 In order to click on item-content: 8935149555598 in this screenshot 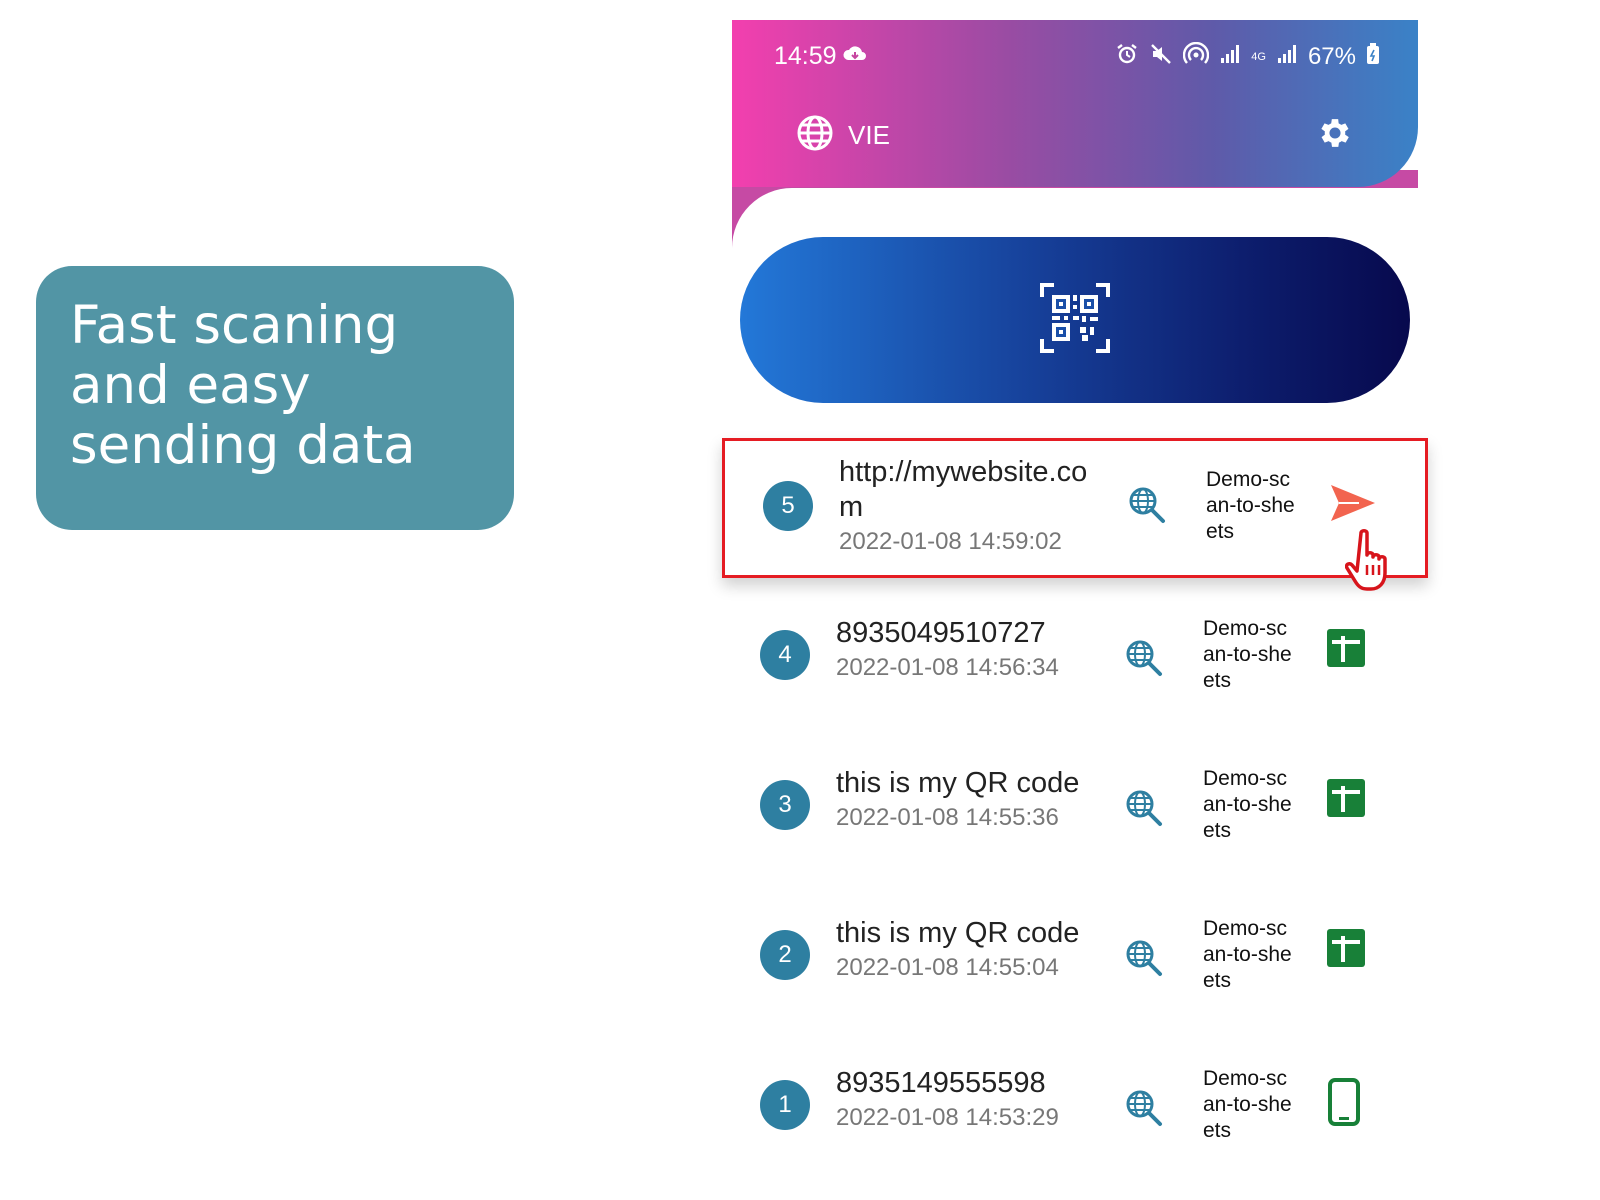, I will do `click(941, 1083)`.